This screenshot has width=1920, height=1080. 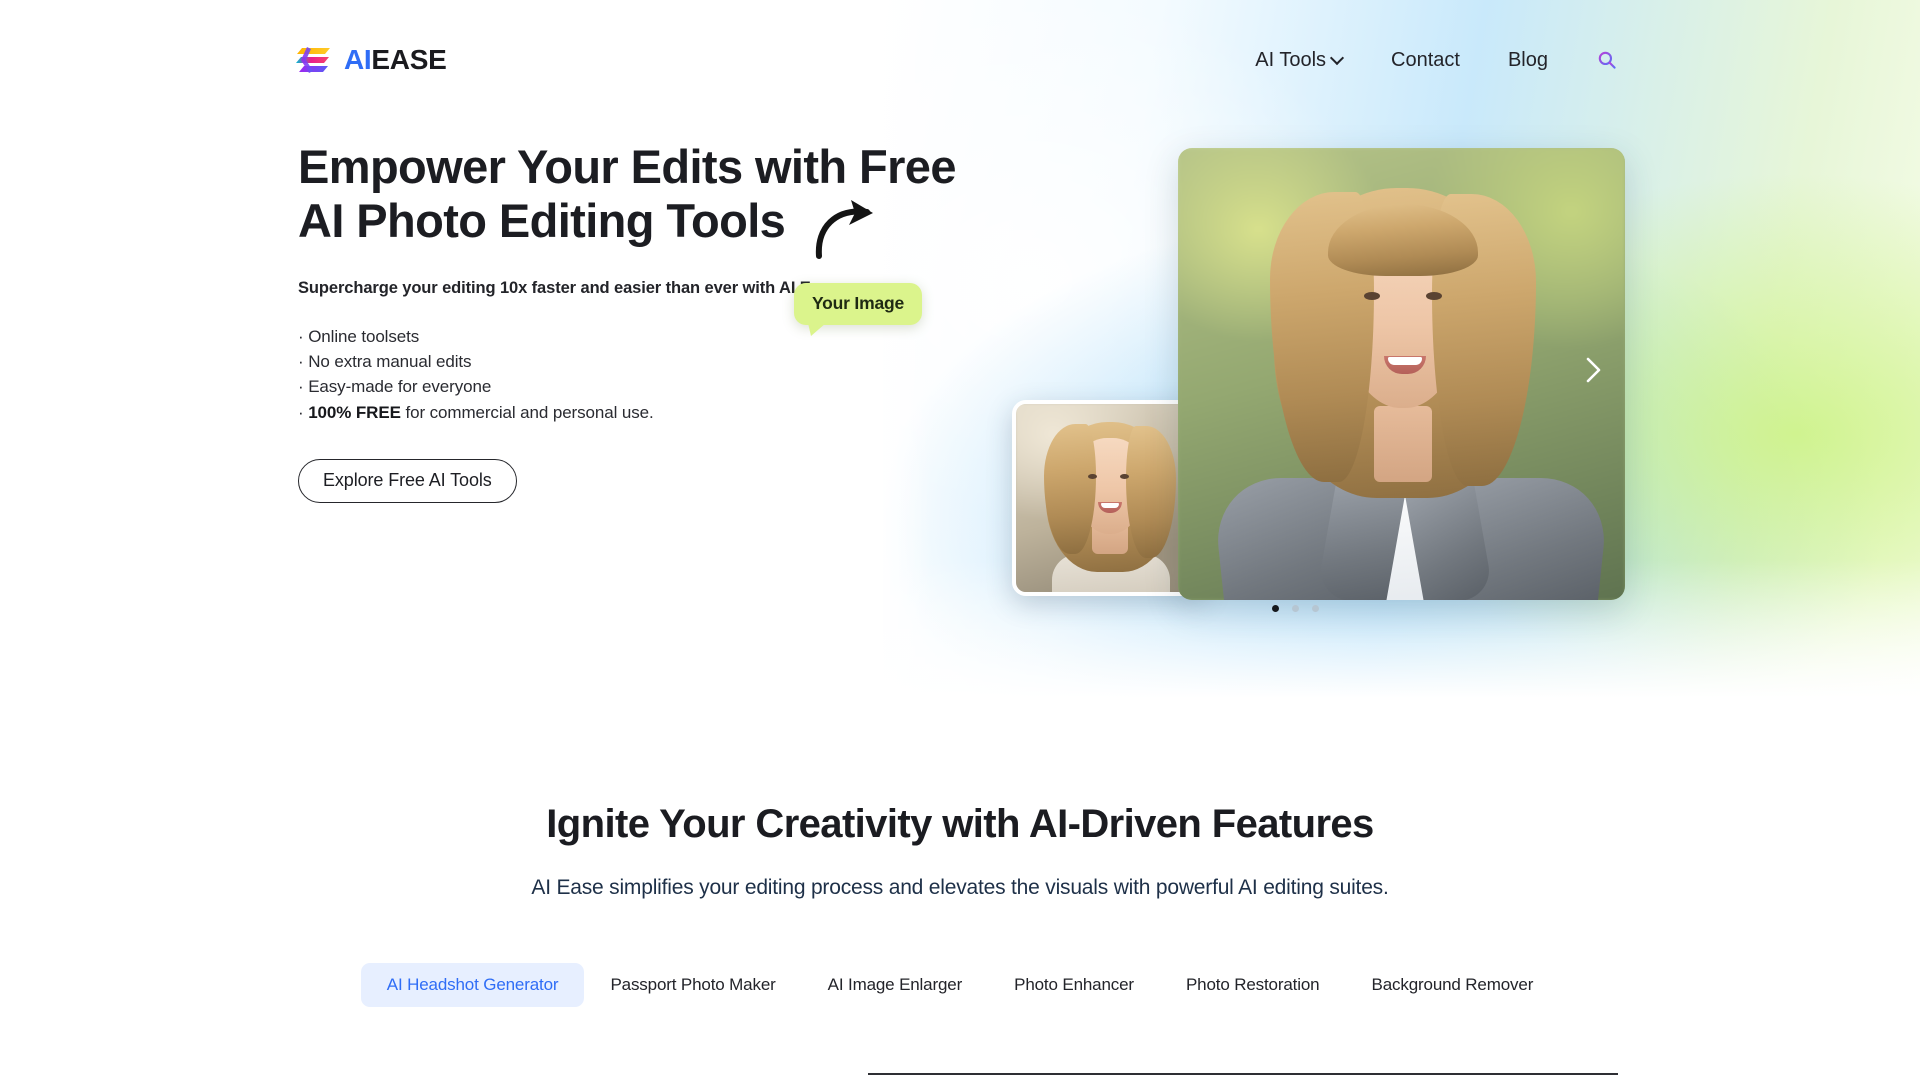 I want to click on before-thumbnail-image, so click(x=1109, y=498).